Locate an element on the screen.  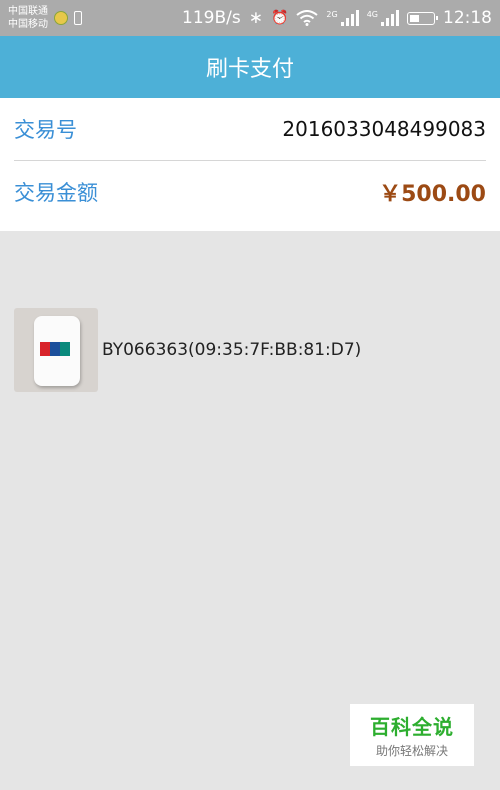
watermark: 百科全说 助你轻松解决 is located at coordinates (412, 735).